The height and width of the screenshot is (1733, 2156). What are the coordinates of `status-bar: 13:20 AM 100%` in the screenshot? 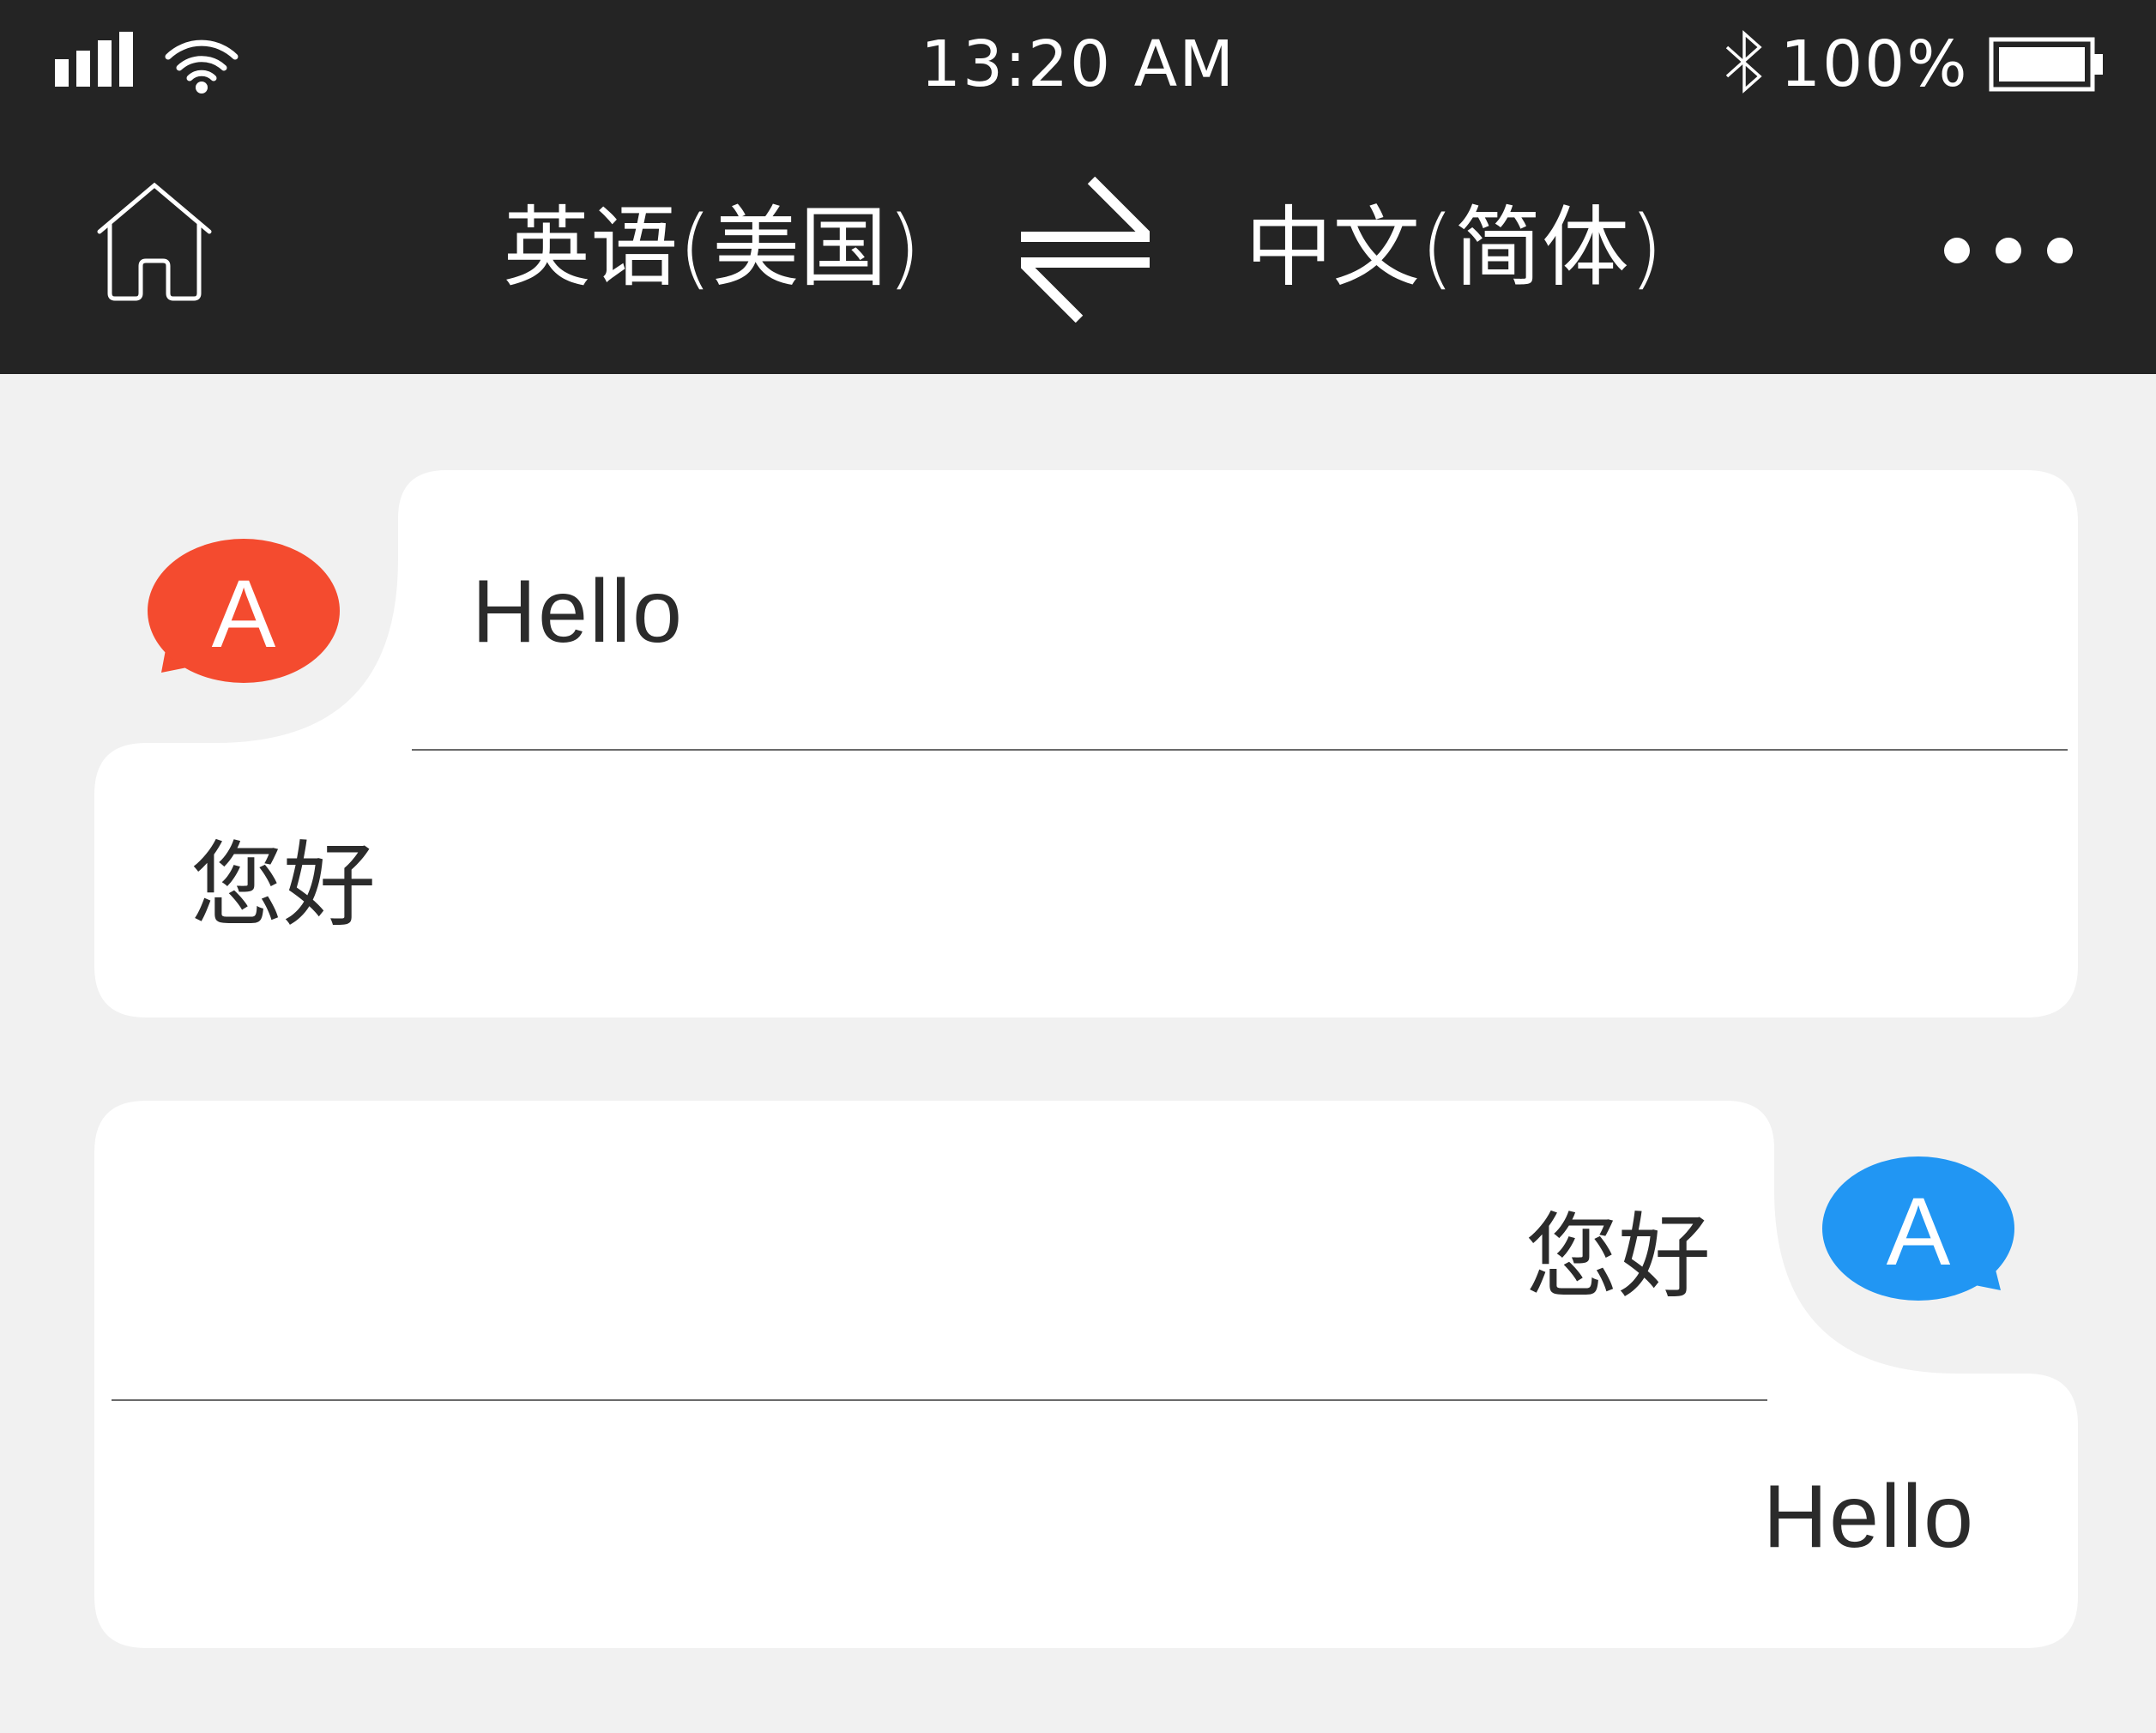 It's located at (1078, 68).